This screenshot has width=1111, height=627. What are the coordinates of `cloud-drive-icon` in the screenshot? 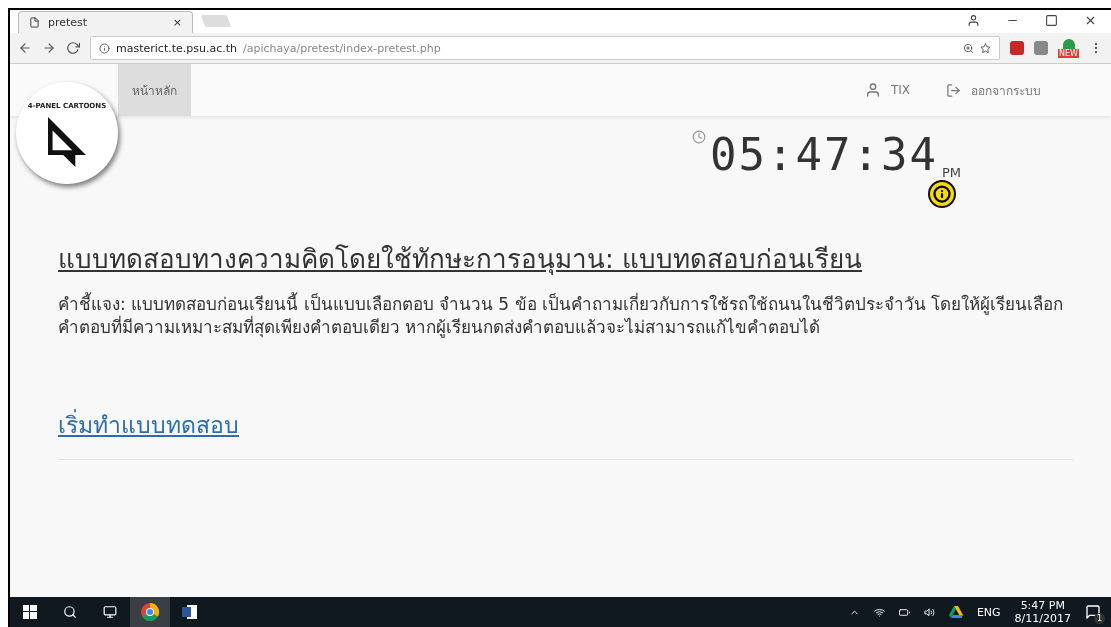 It's located at (955, 612).